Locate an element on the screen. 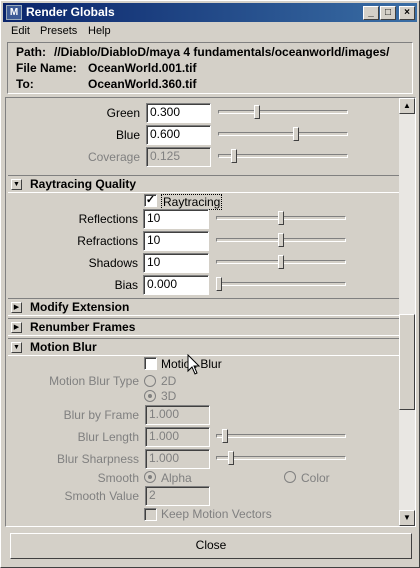  blur-length-slider-track is located at coordinates (281, 436).